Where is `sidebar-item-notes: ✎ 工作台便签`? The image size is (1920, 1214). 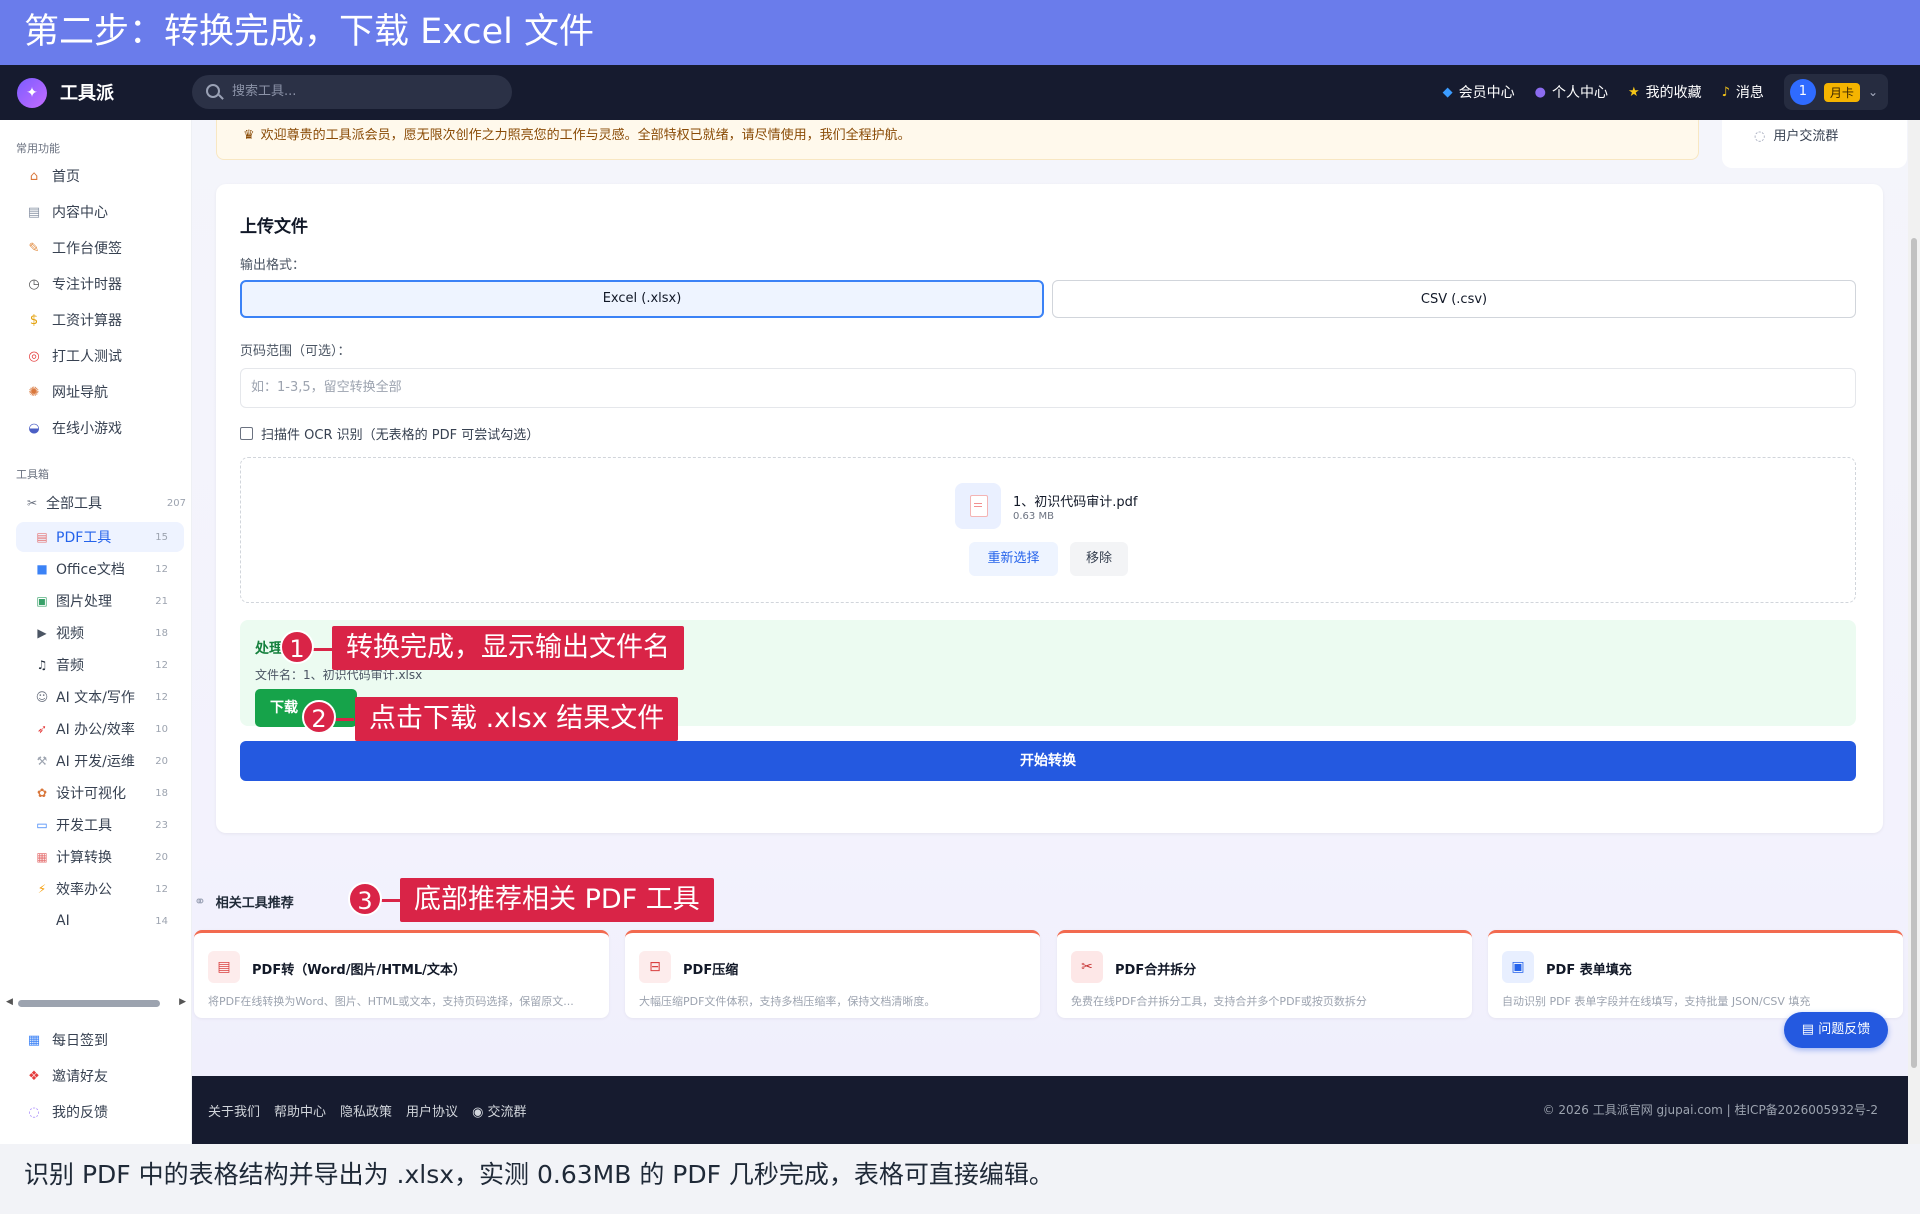 sidebar-item-notes: ✎ 工作台便签 is located at coordinates (74, 248).